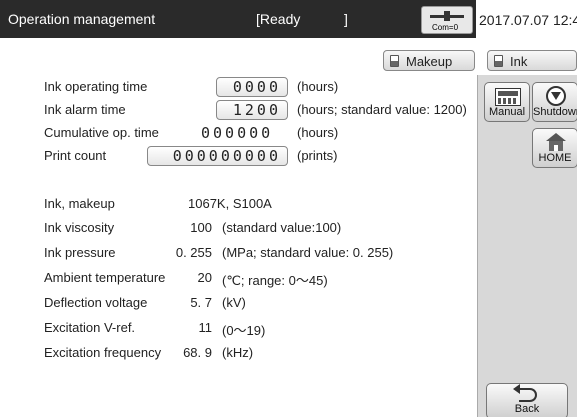 Image resolution: width=577 pixels, height=417 pixels. What do you see at coordinates (556, 142) in the screenshot?
I see `home-icon` at bounding box center [556, 142].